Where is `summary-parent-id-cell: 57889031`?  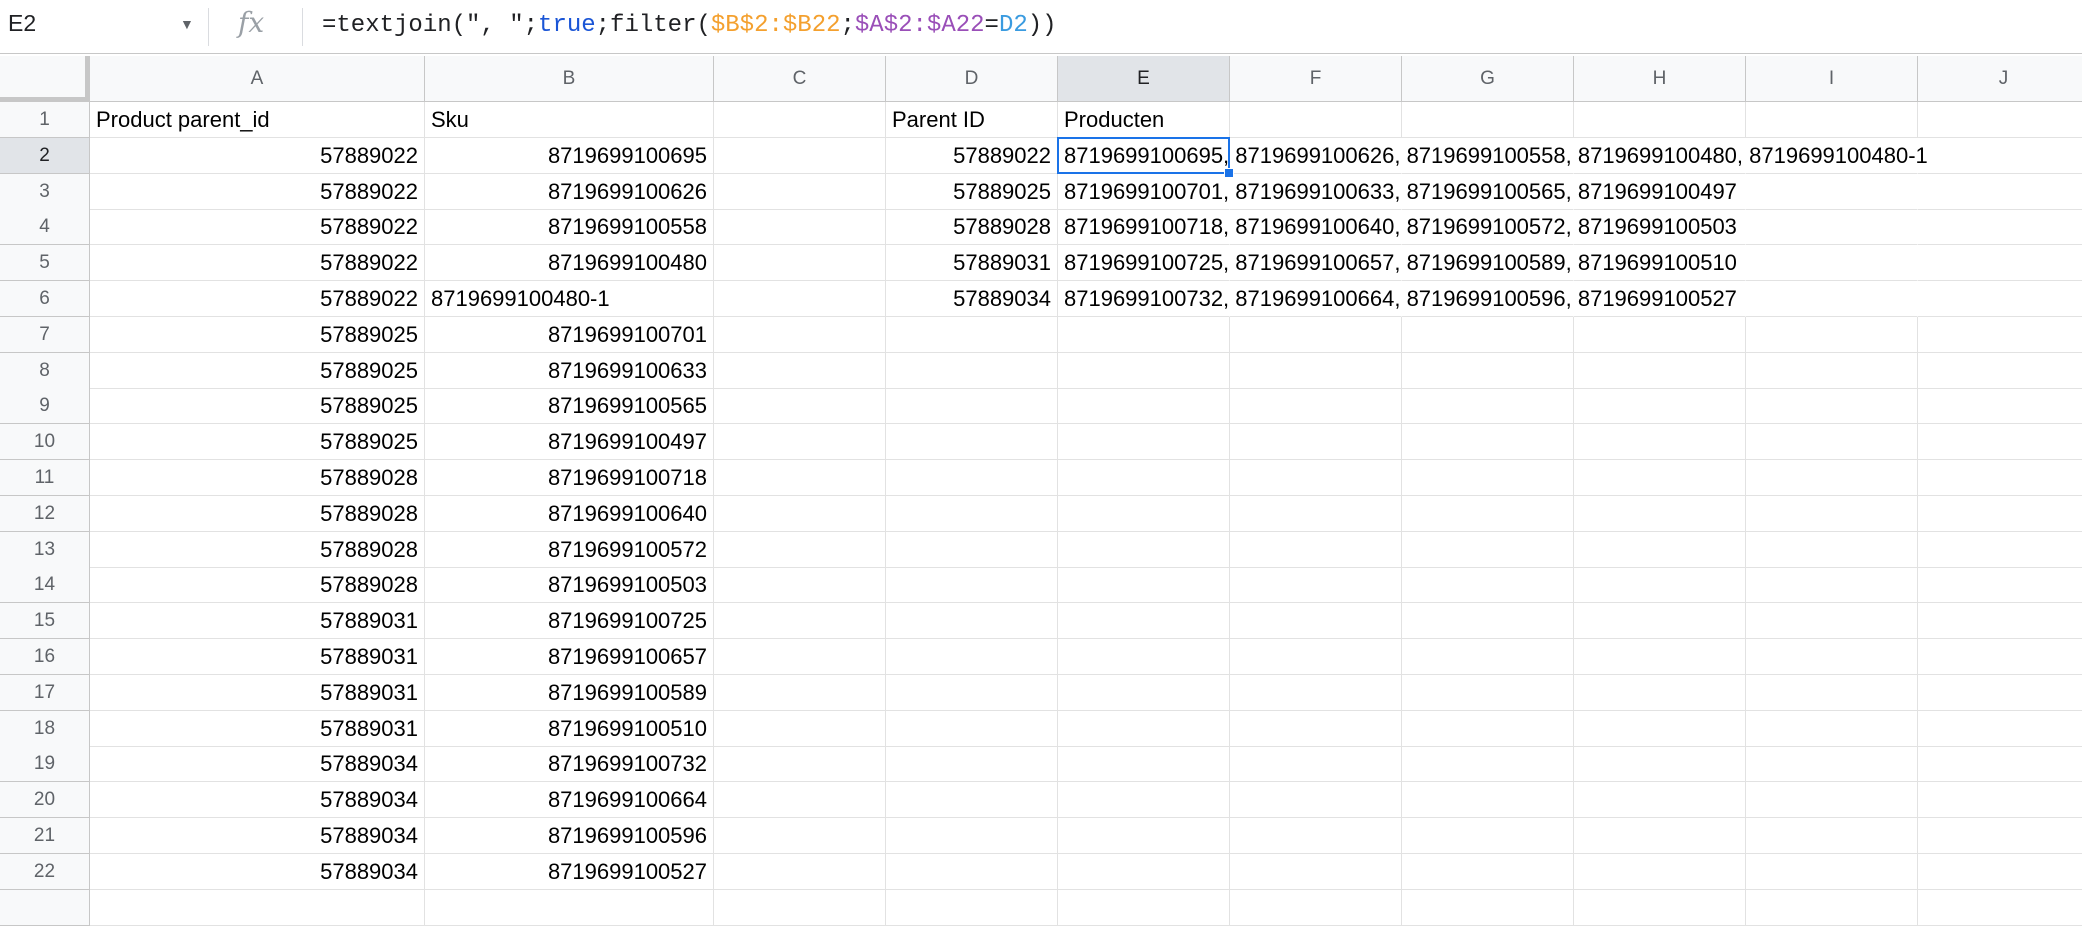 summary-parent-id-cell: 57889031 is located at coordinates (972, 263).